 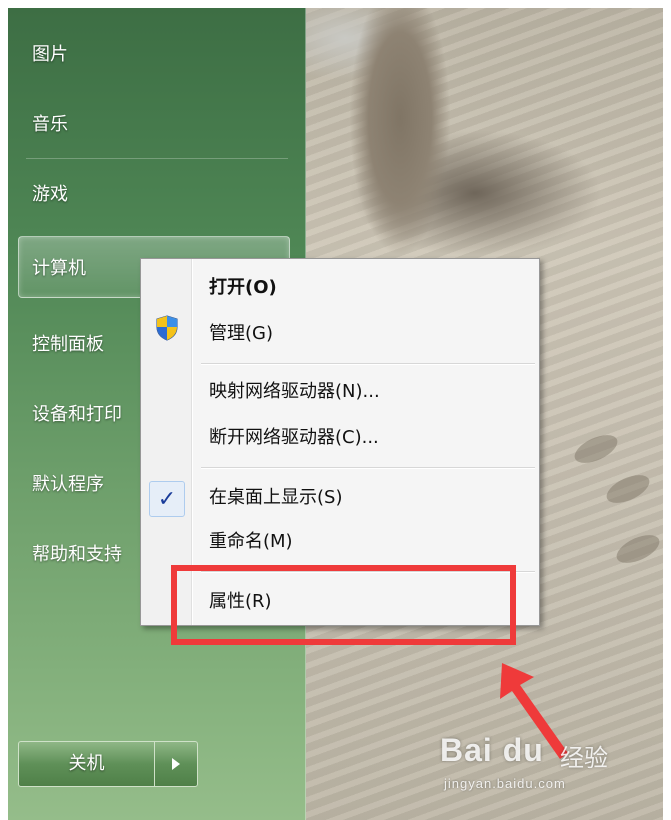 What do you see at coordinates (68, 483) in the screenshot?
I see `start-item-default-programs: 默认程序` at bounding box center [68, 483].